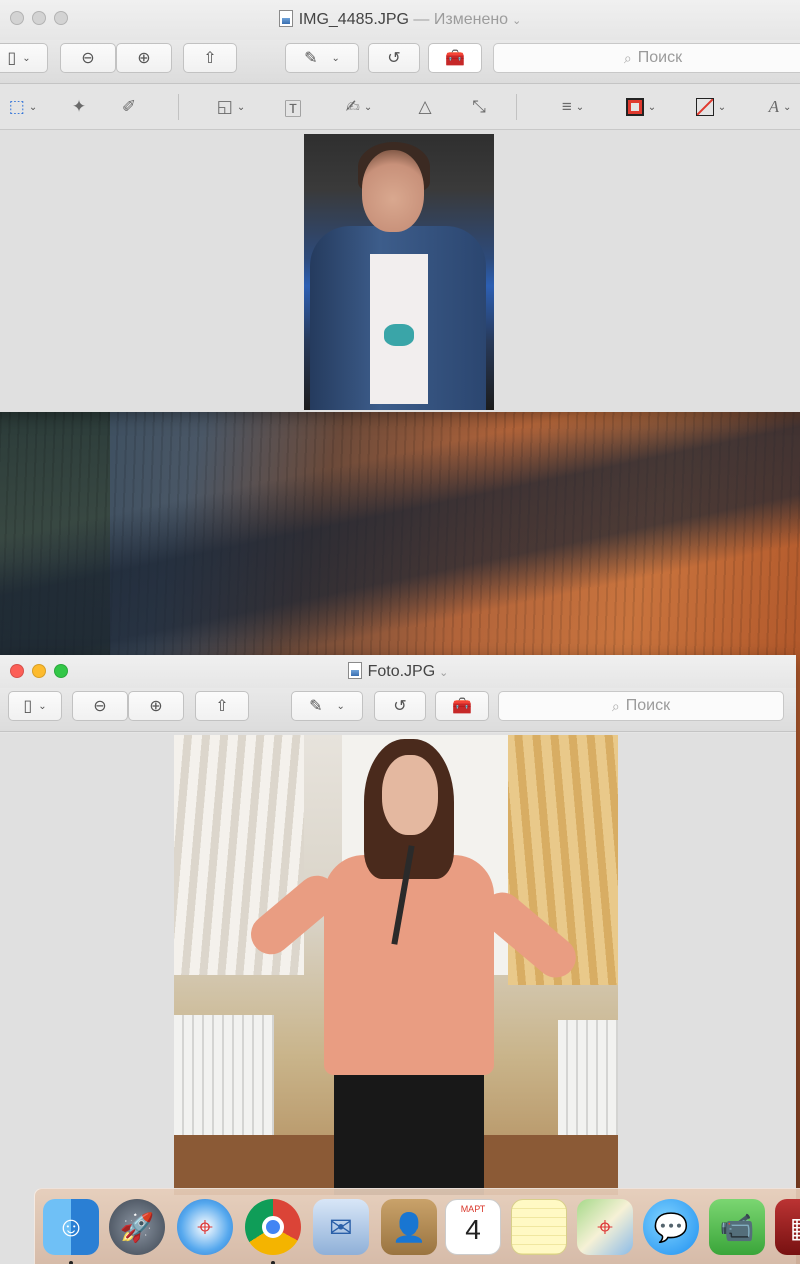  I want to click on title-filename: Foto.JPG, so click(401, 671).